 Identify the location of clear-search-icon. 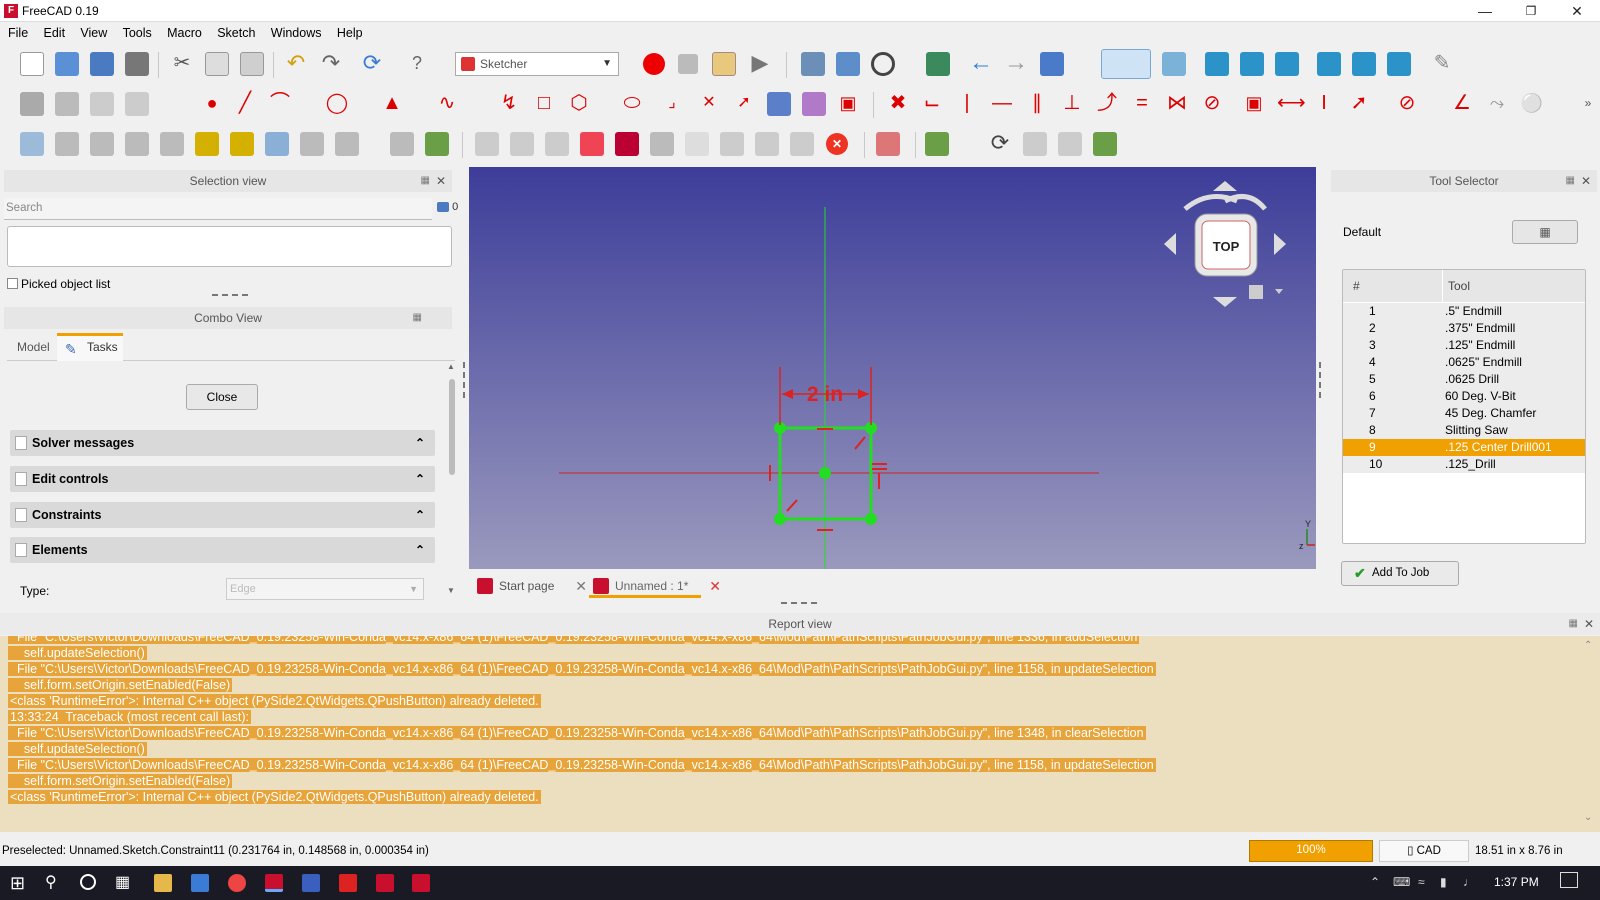
(443, 207).